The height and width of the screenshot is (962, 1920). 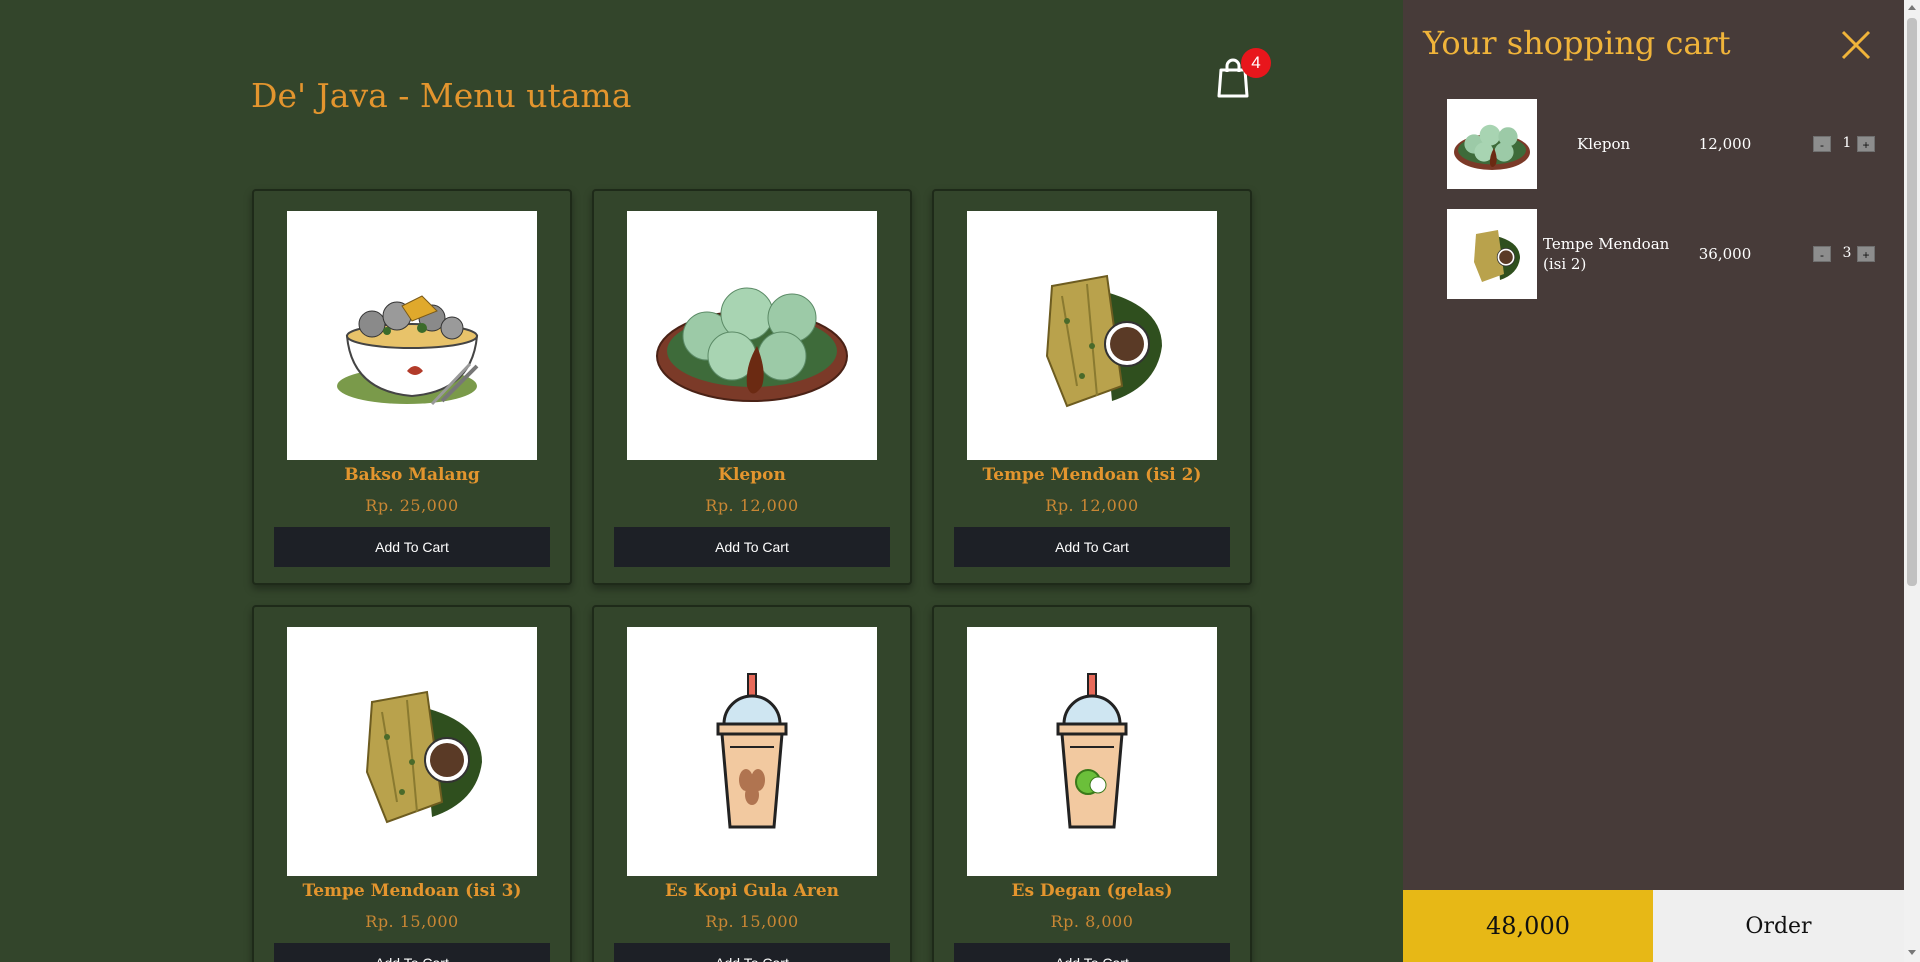 I want to click on menu-card: Es Kopi Gula Aren Rp. 15,000 Add To Cart, so click(x=752, y=783).